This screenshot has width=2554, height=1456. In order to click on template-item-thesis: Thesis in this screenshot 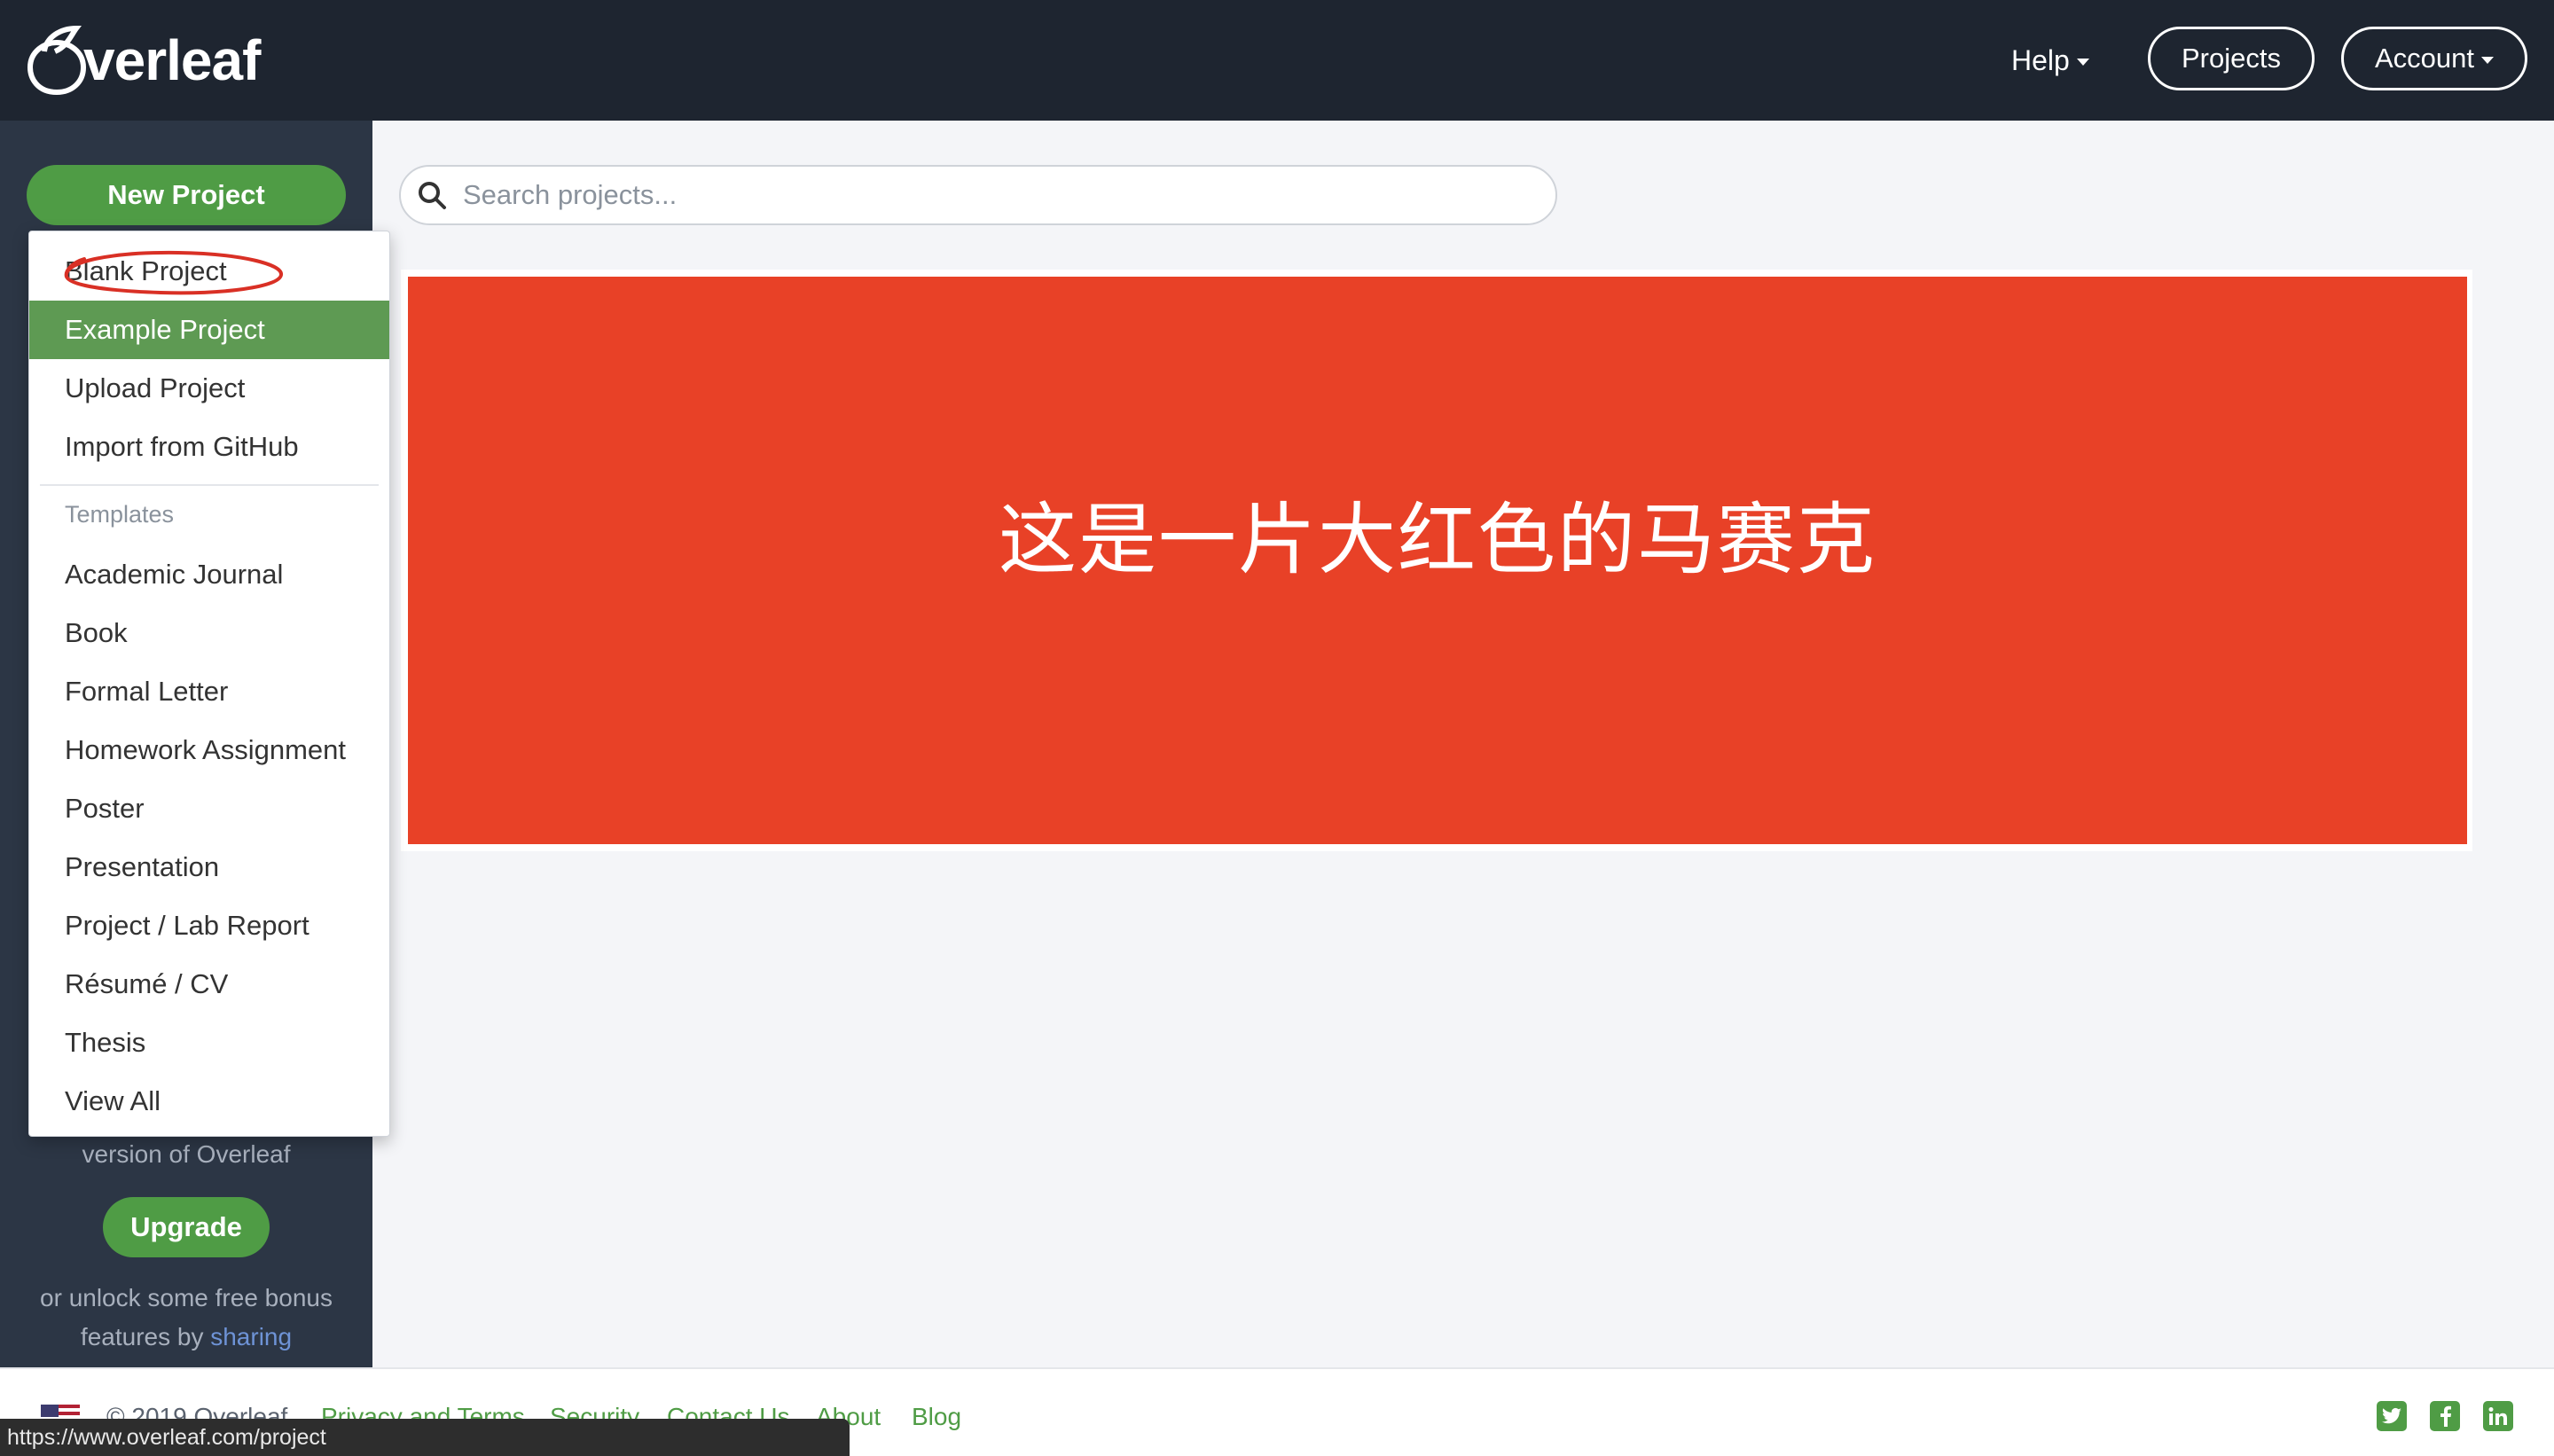, I will do `click(209, 1043)`.